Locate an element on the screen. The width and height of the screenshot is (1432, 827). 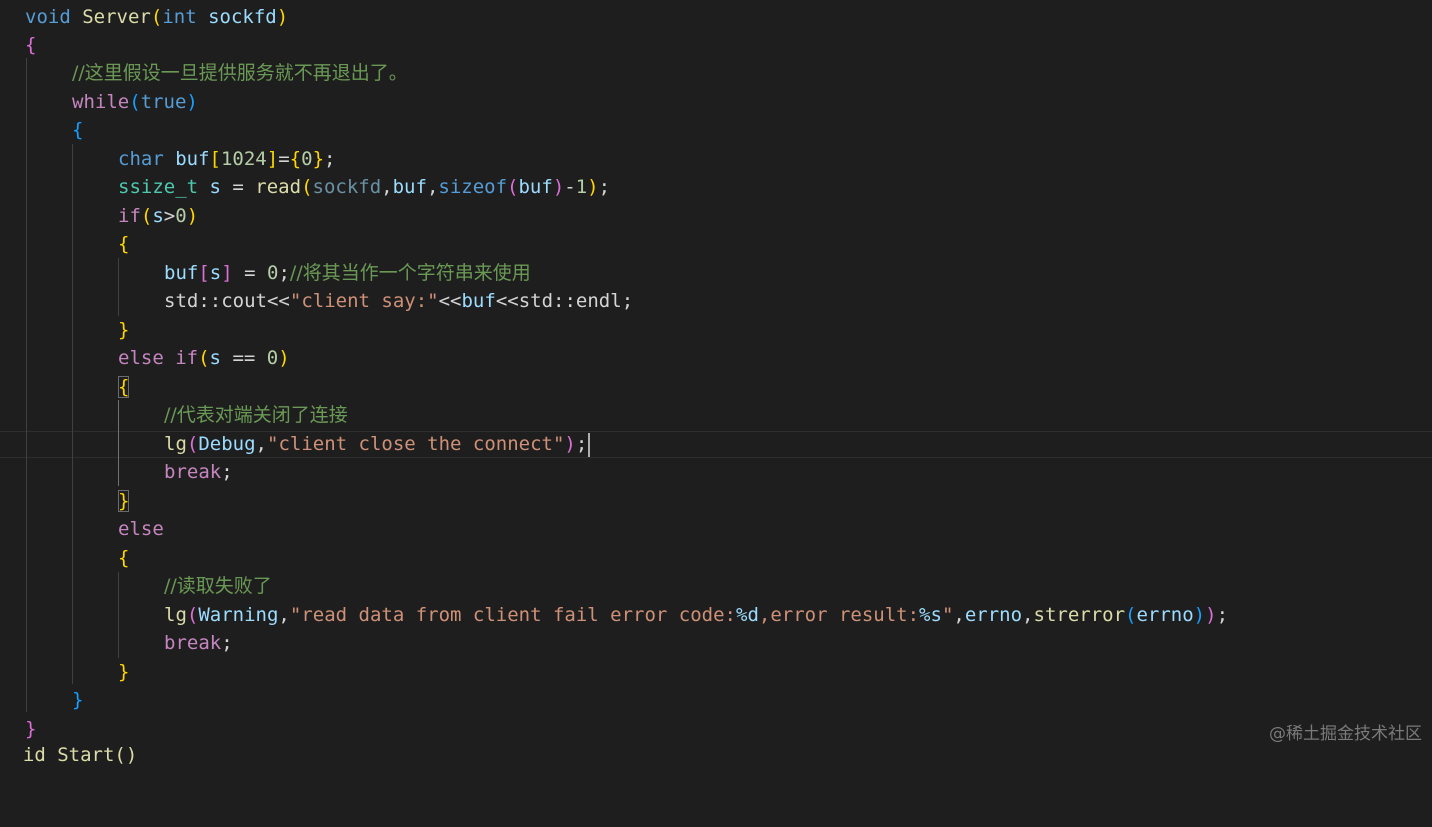
text-cursor is located at coordinates (589, 444).